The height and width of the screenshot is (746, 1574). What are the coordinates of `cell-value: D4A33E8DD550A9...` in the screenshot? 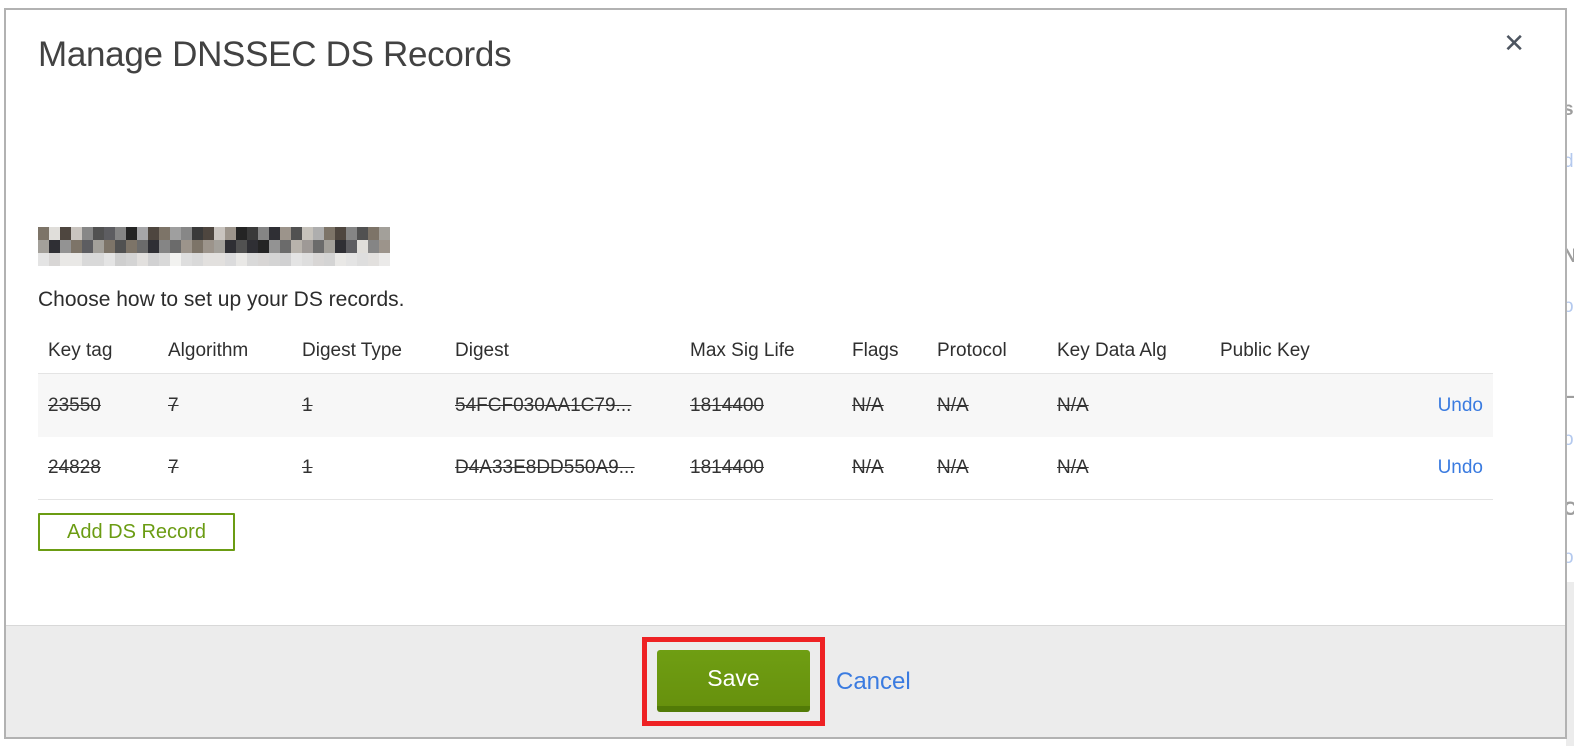 It's located at (545, 467).